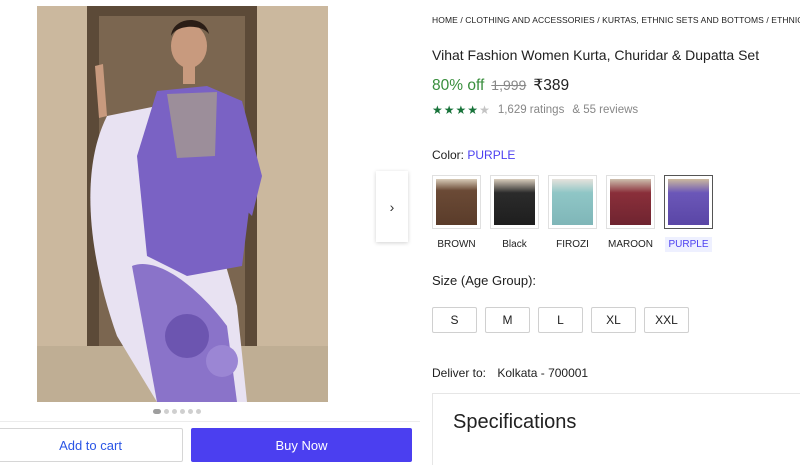  I want to click on deliver-to-label: Deliver to:, so click(459, 373).